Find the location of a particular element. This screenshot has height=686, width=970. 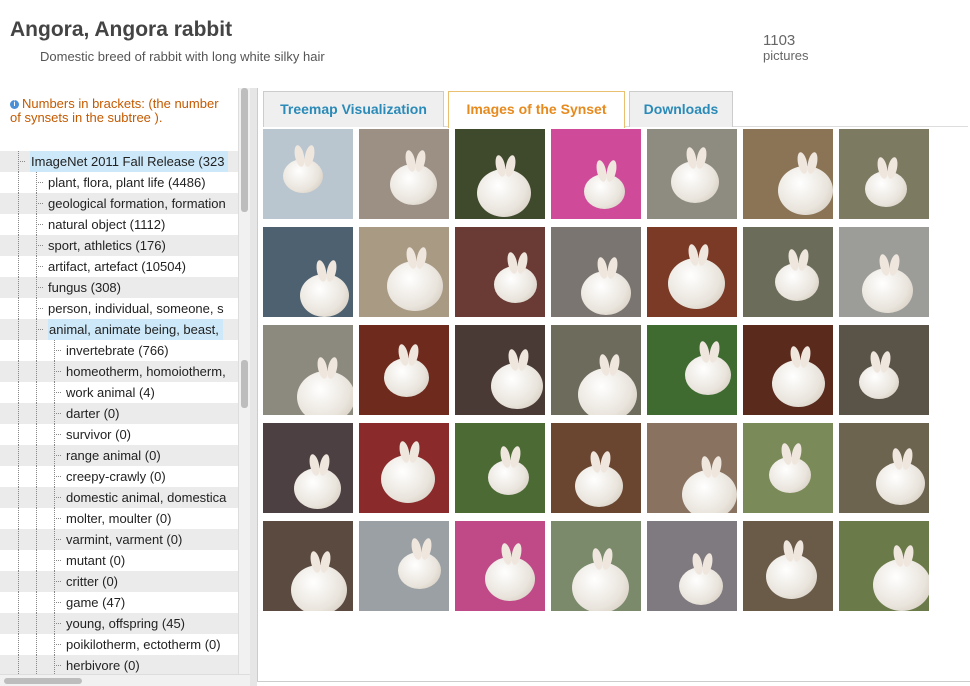

tree-item-label: artifact, artefact (10504) is located at coordinates (117, 266).